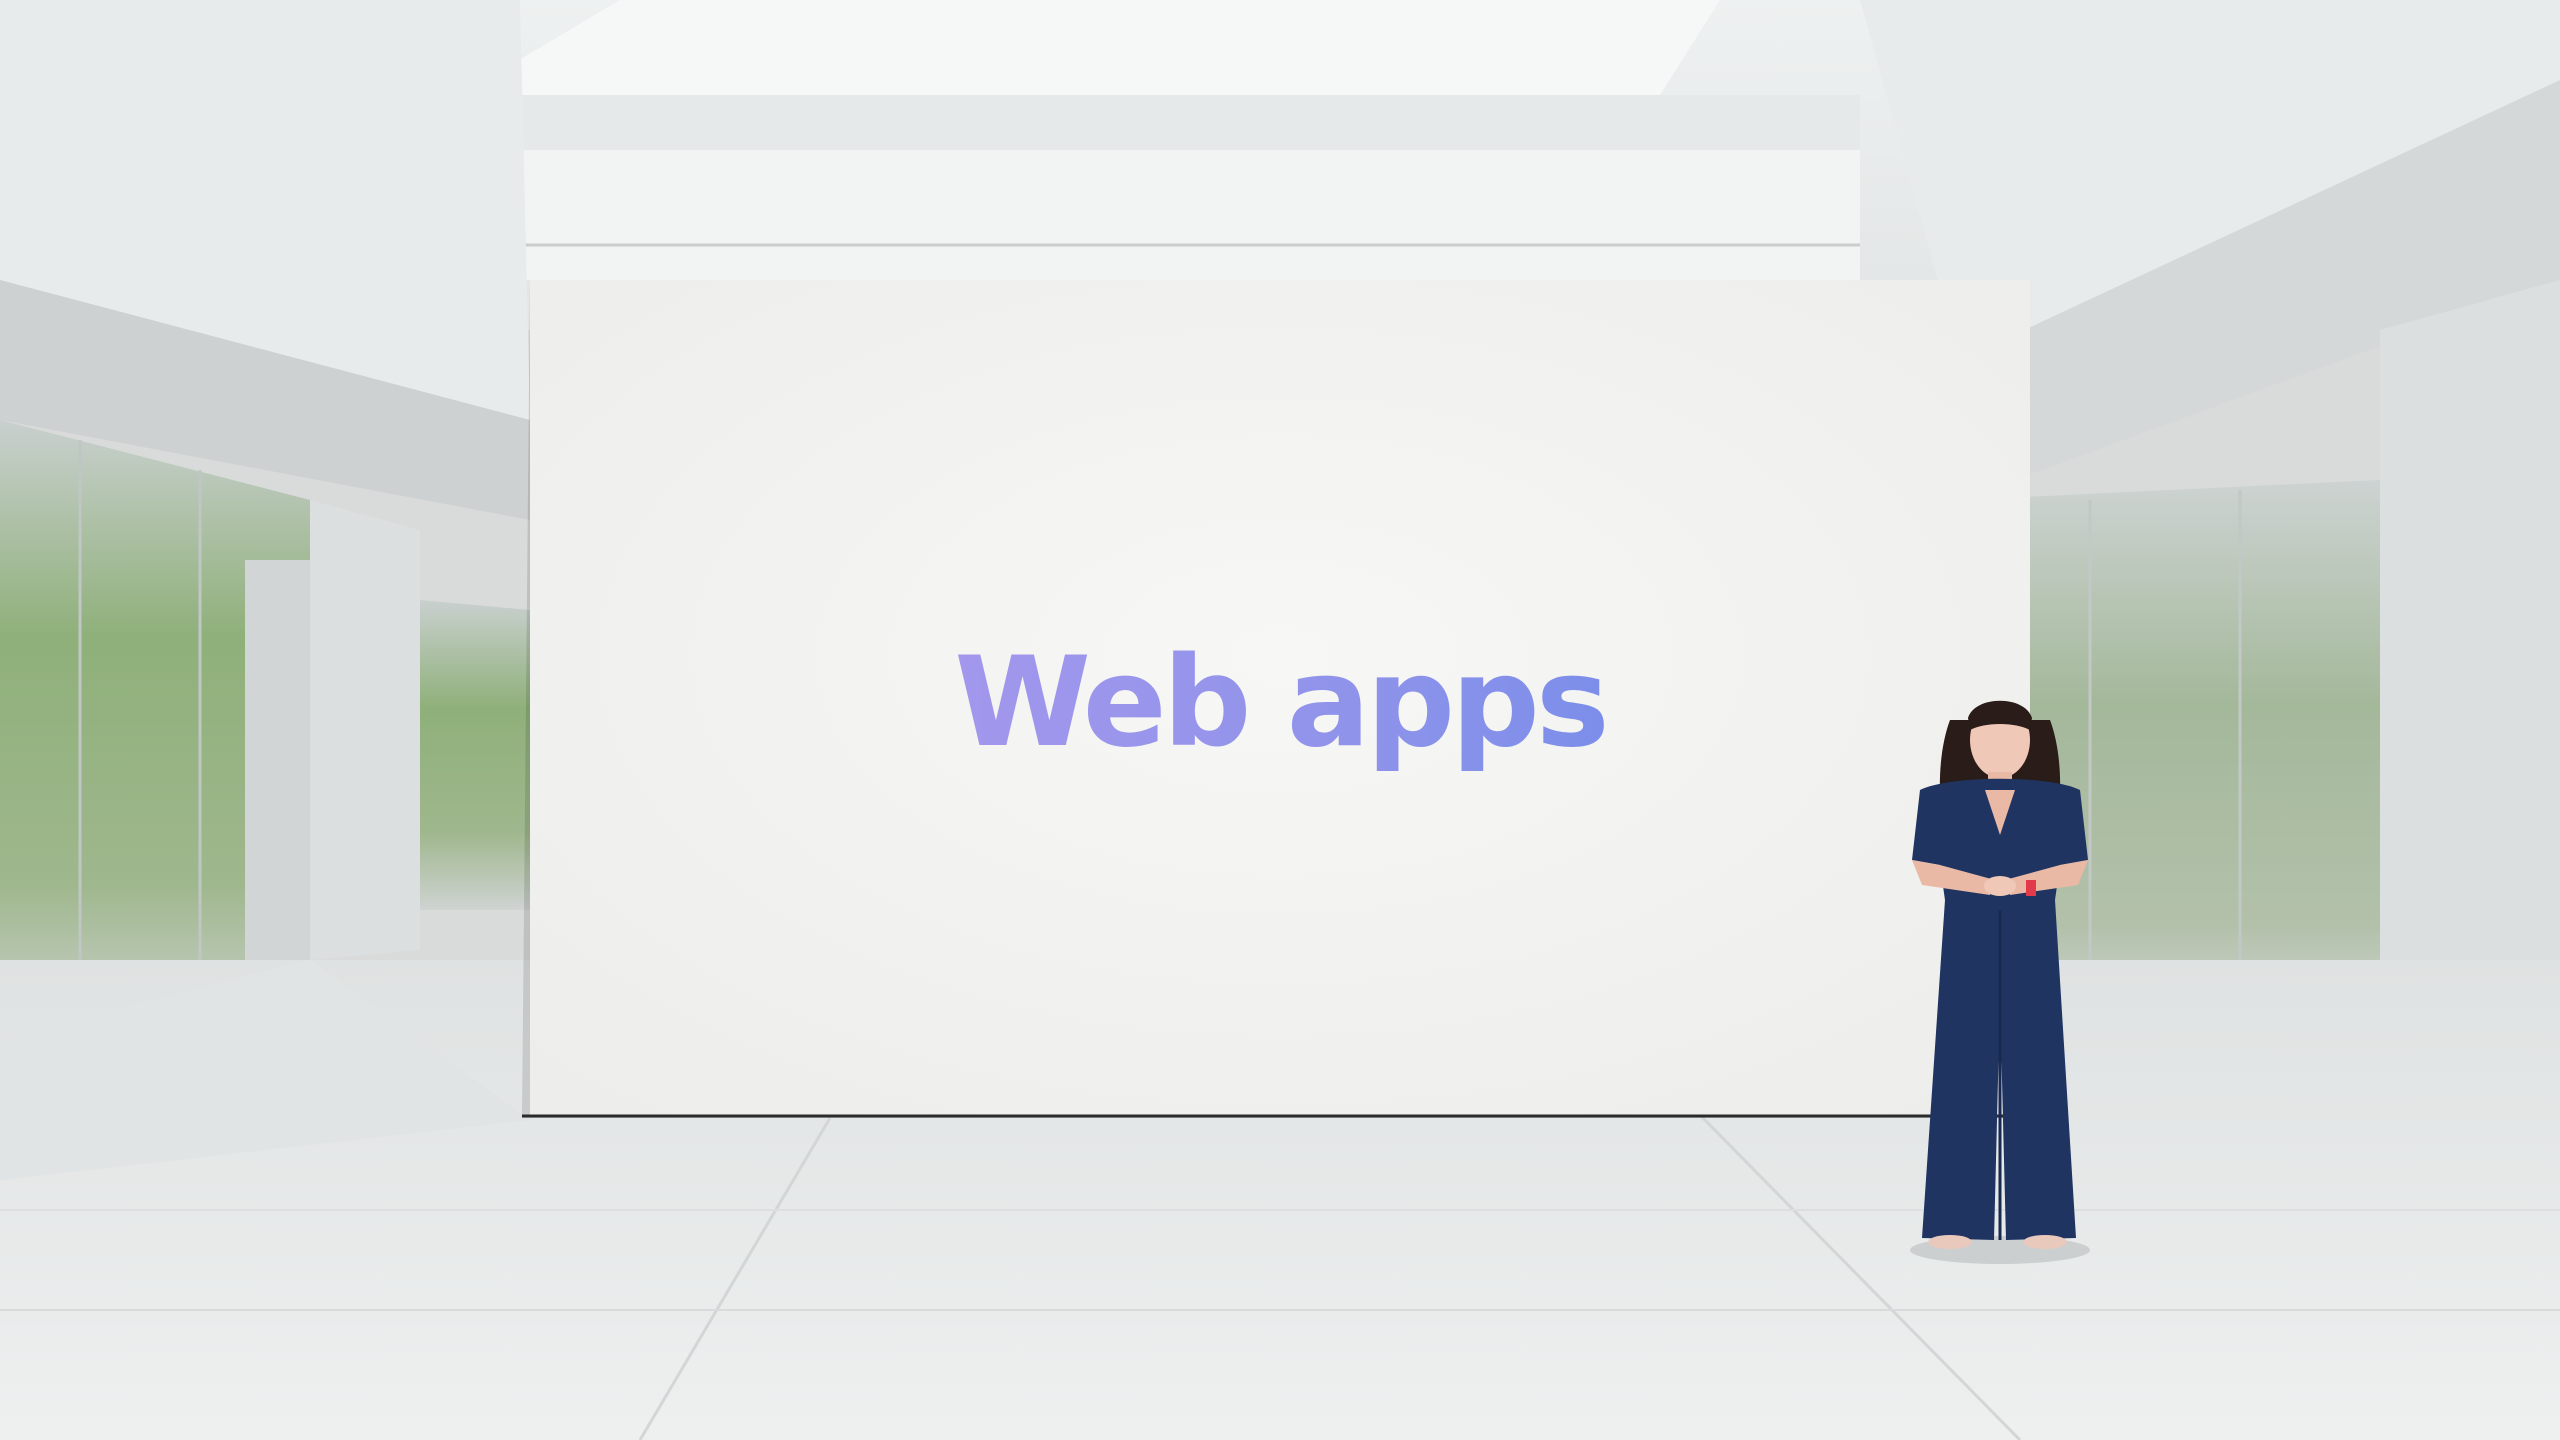 The width and height of the screenshot is (2560, 1440). Describe the element at coordinates (1160, 215) in the screenshot. I see `upper-balcony` at that location.